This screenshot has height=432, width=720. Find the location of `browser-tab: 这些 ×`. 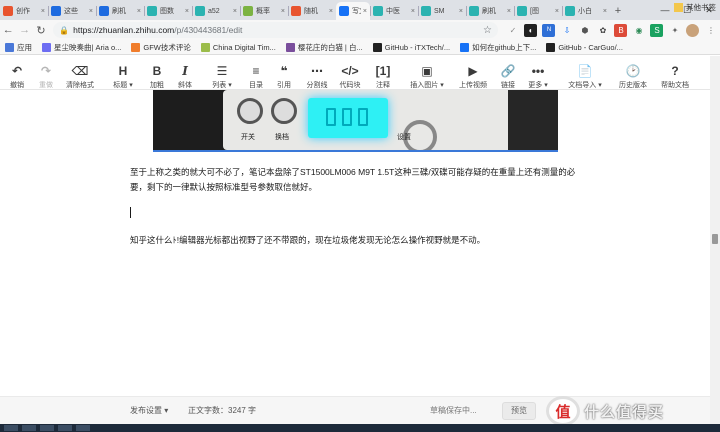

browser-tab: 这些 × is located at coordinates (72, 11).